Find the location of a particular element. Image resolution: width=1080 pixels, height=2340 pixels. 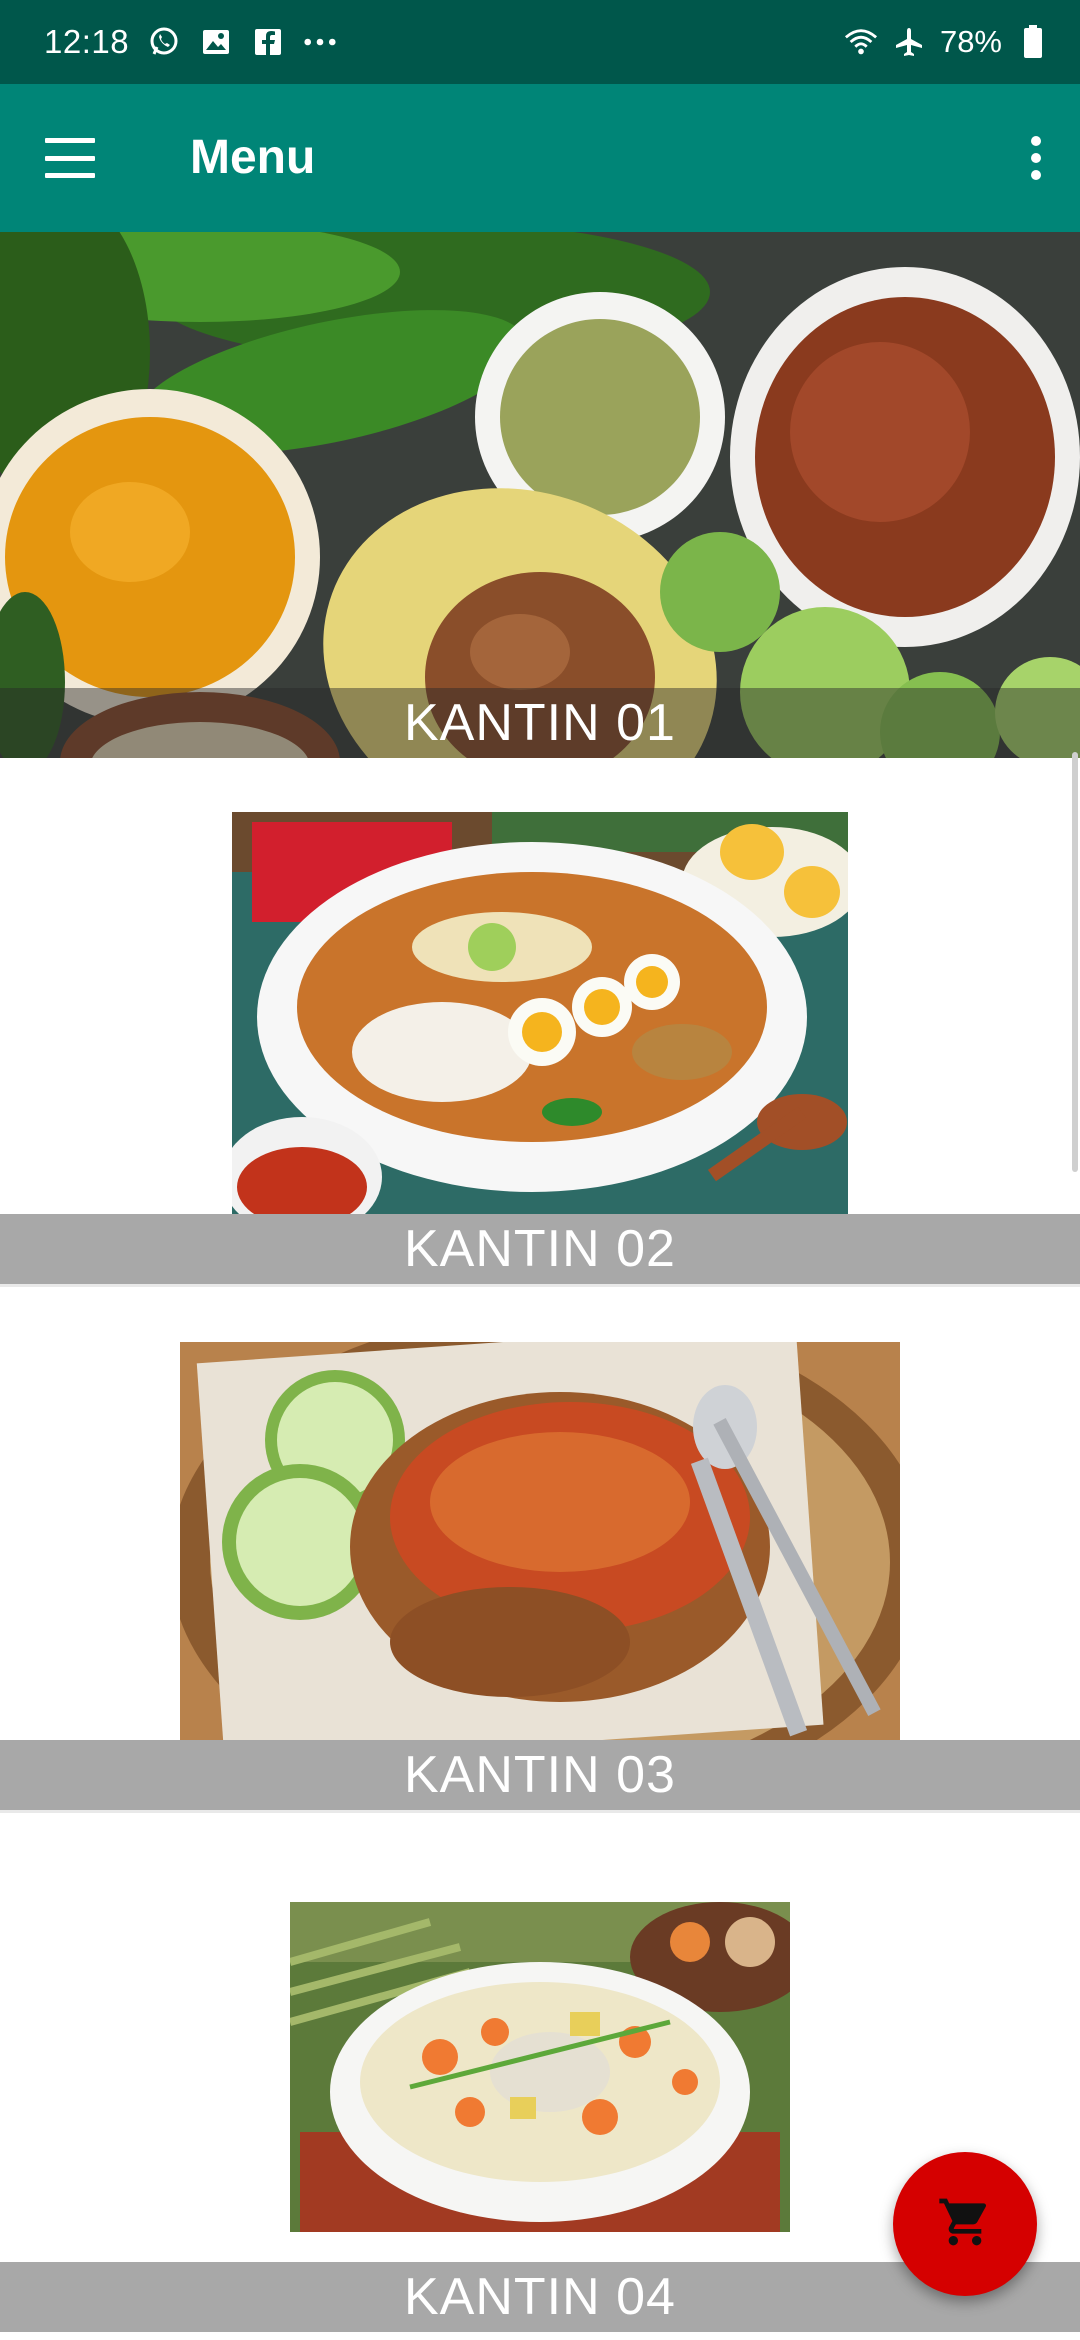

whatsapp-icon is located at coordinates (164, 42).